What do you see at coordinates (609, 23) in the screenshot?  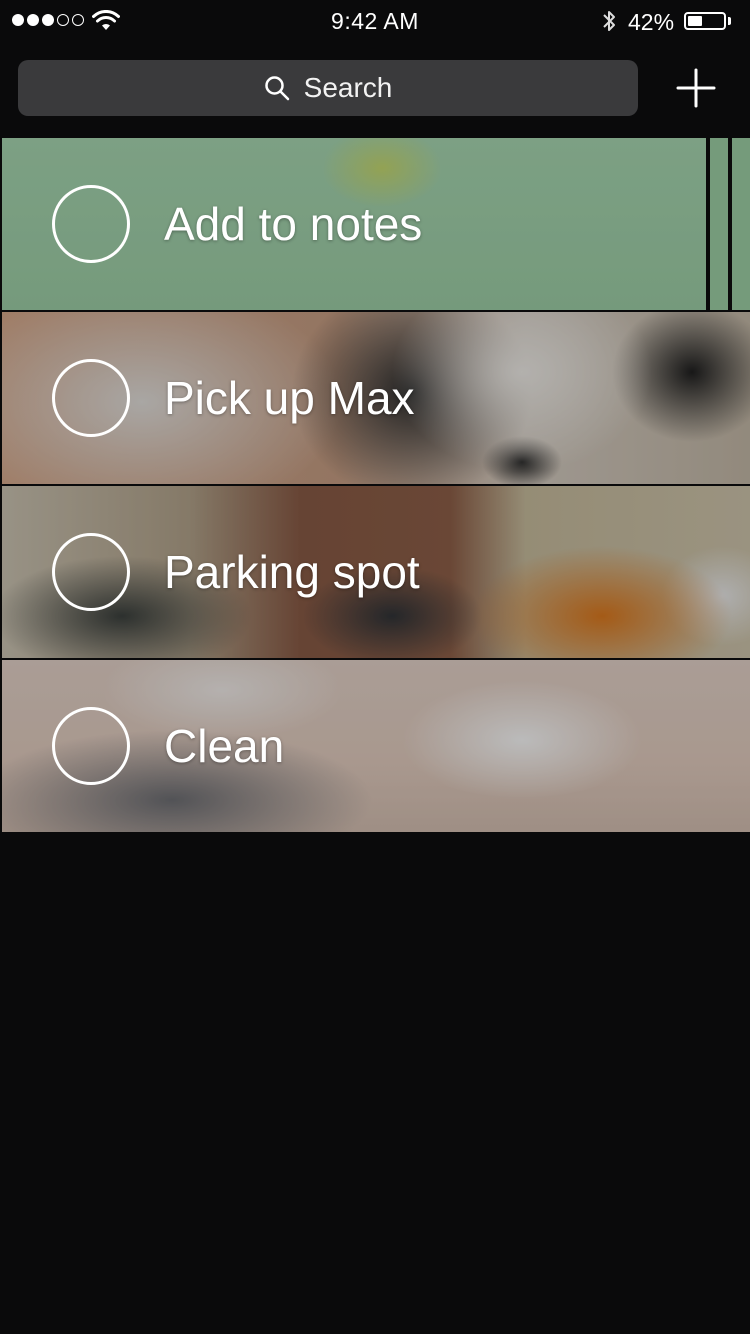 I see `bluetooth-icon` at bounding box center [609, 23].